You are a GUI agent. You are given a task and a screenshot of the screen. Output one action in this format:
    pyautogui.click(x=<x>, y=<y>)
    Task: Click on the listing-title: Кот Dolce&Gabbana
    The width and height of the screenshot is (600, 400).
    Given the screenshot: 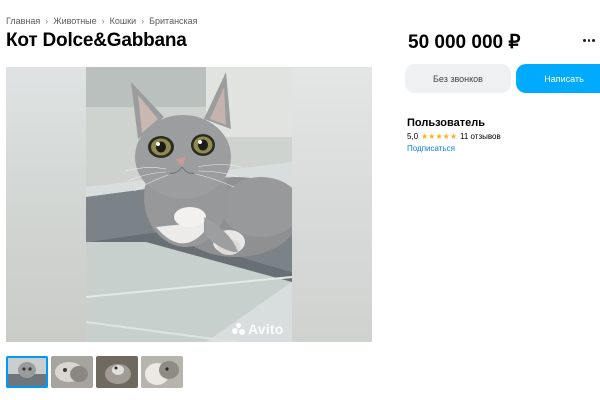 What is the action you would take?
    pyautogui.click(x=96, y=40)
    